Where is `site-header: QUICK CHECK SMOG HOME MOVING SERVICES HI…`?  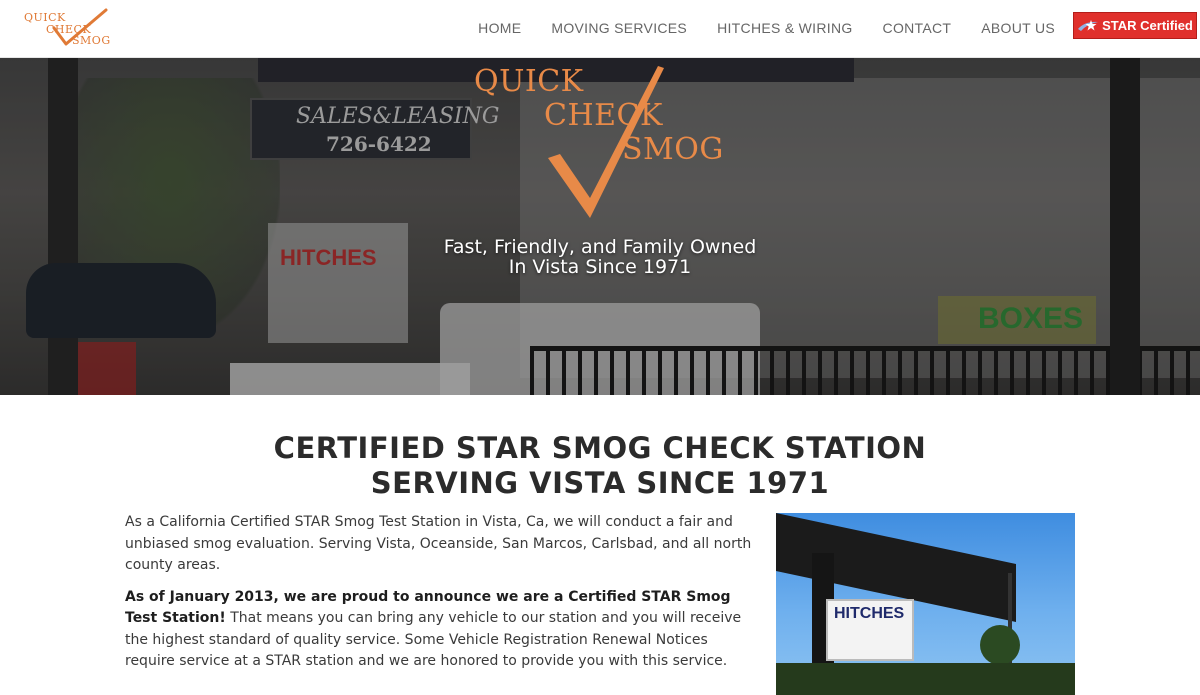 site-header: QUICK CHECK SMOG HOME MOVING SERVICES HI… is located at coordinates (600, 29).